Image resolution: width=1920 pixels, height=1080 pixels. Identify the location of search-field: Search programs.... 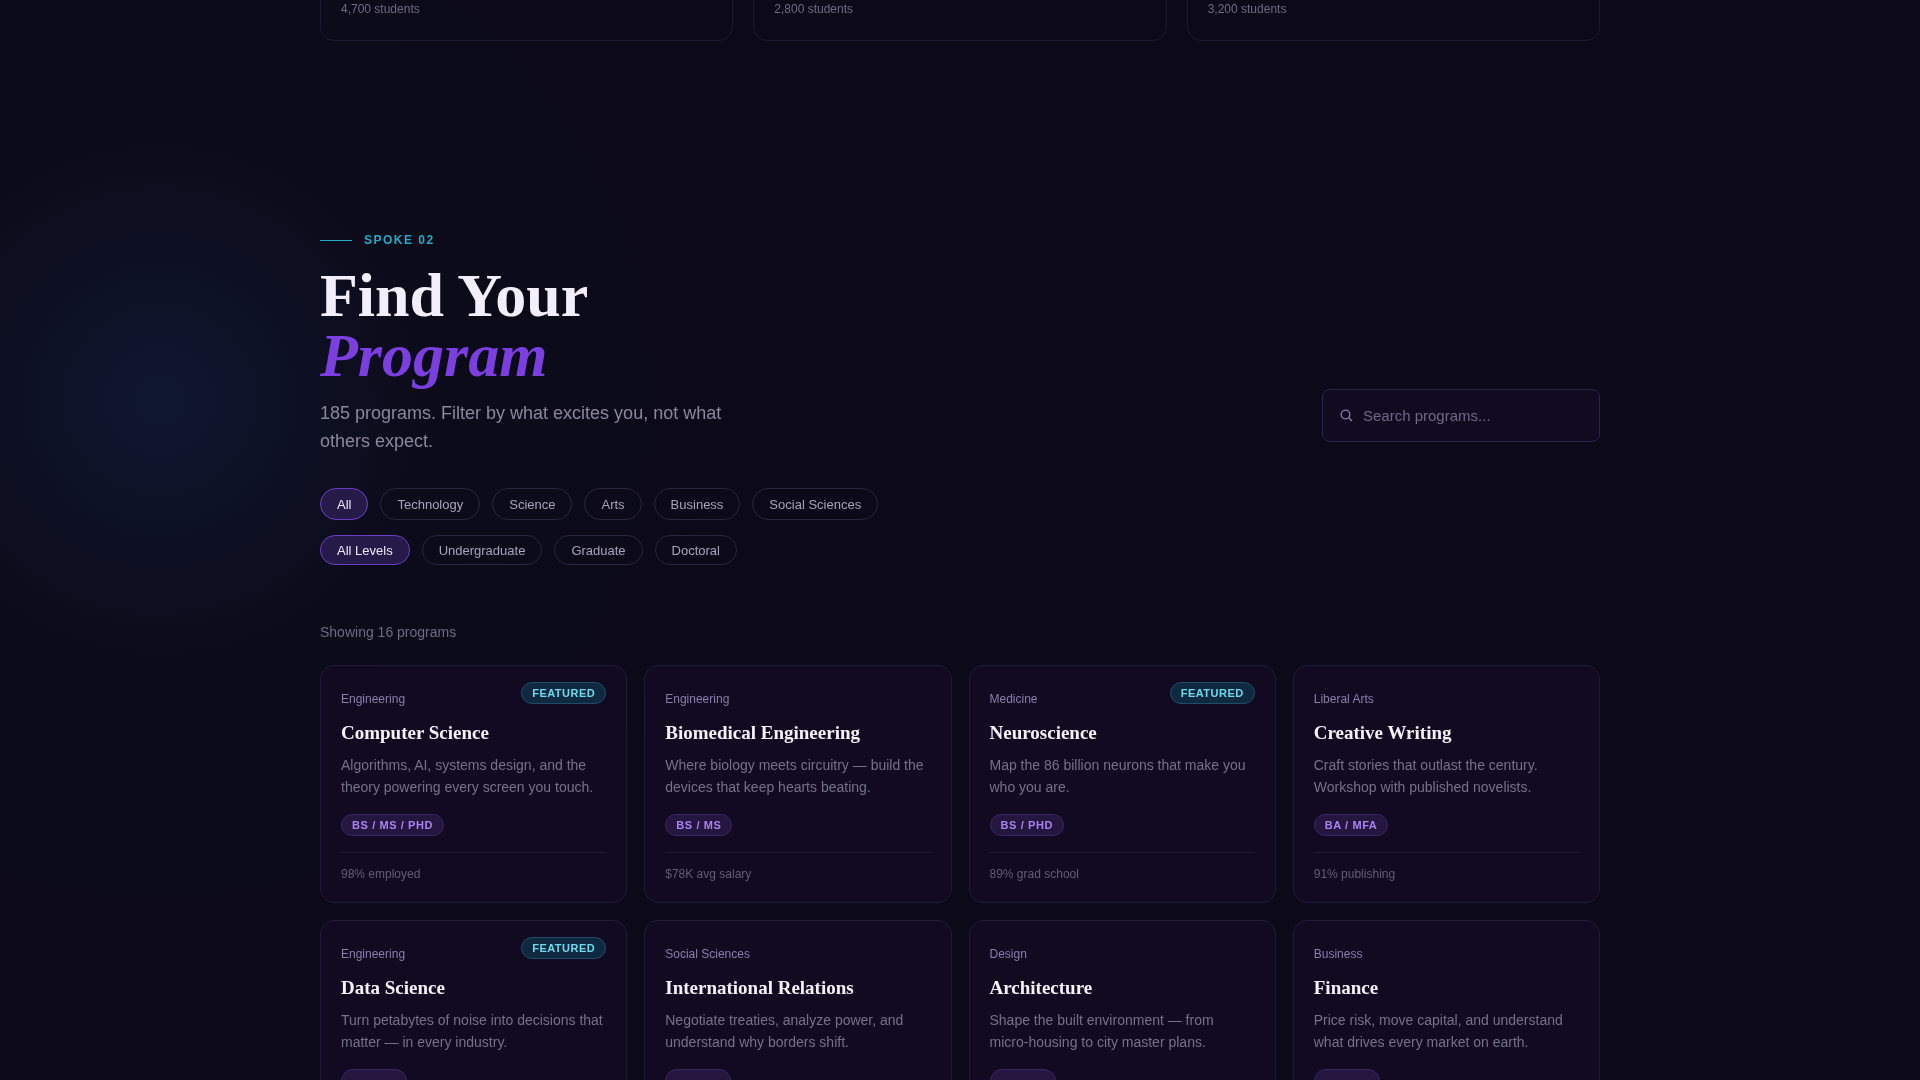
(1461, 415).